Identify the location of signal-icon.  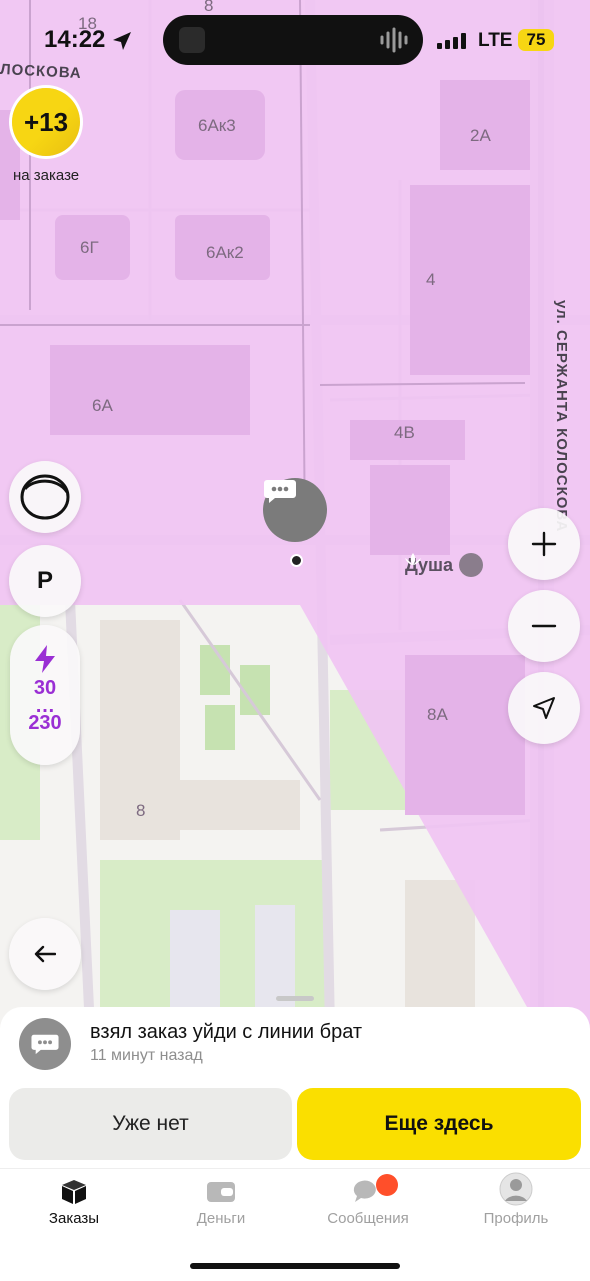
(451, 41).